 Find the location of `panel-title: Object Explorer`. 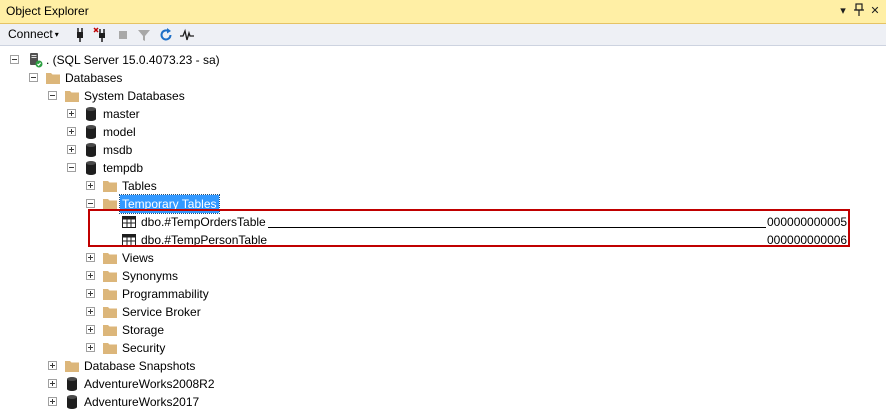

panel-title: Object Explorer is located at coordinates (47, 11).